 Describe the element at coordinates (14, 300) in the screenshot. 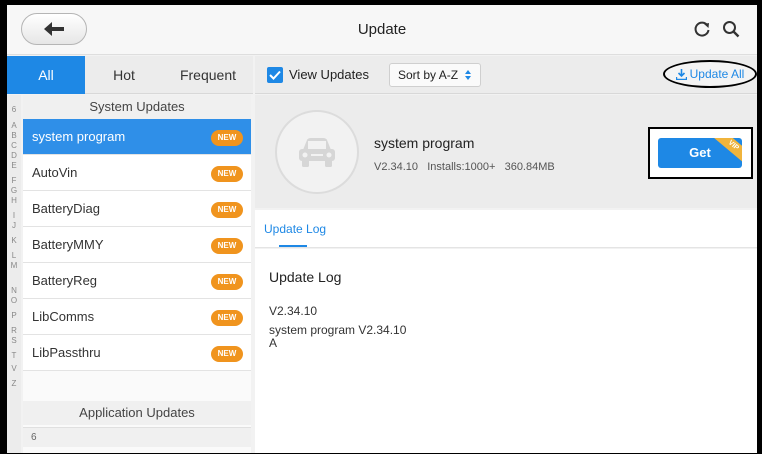

I see `alpha-letter: O` at that location.